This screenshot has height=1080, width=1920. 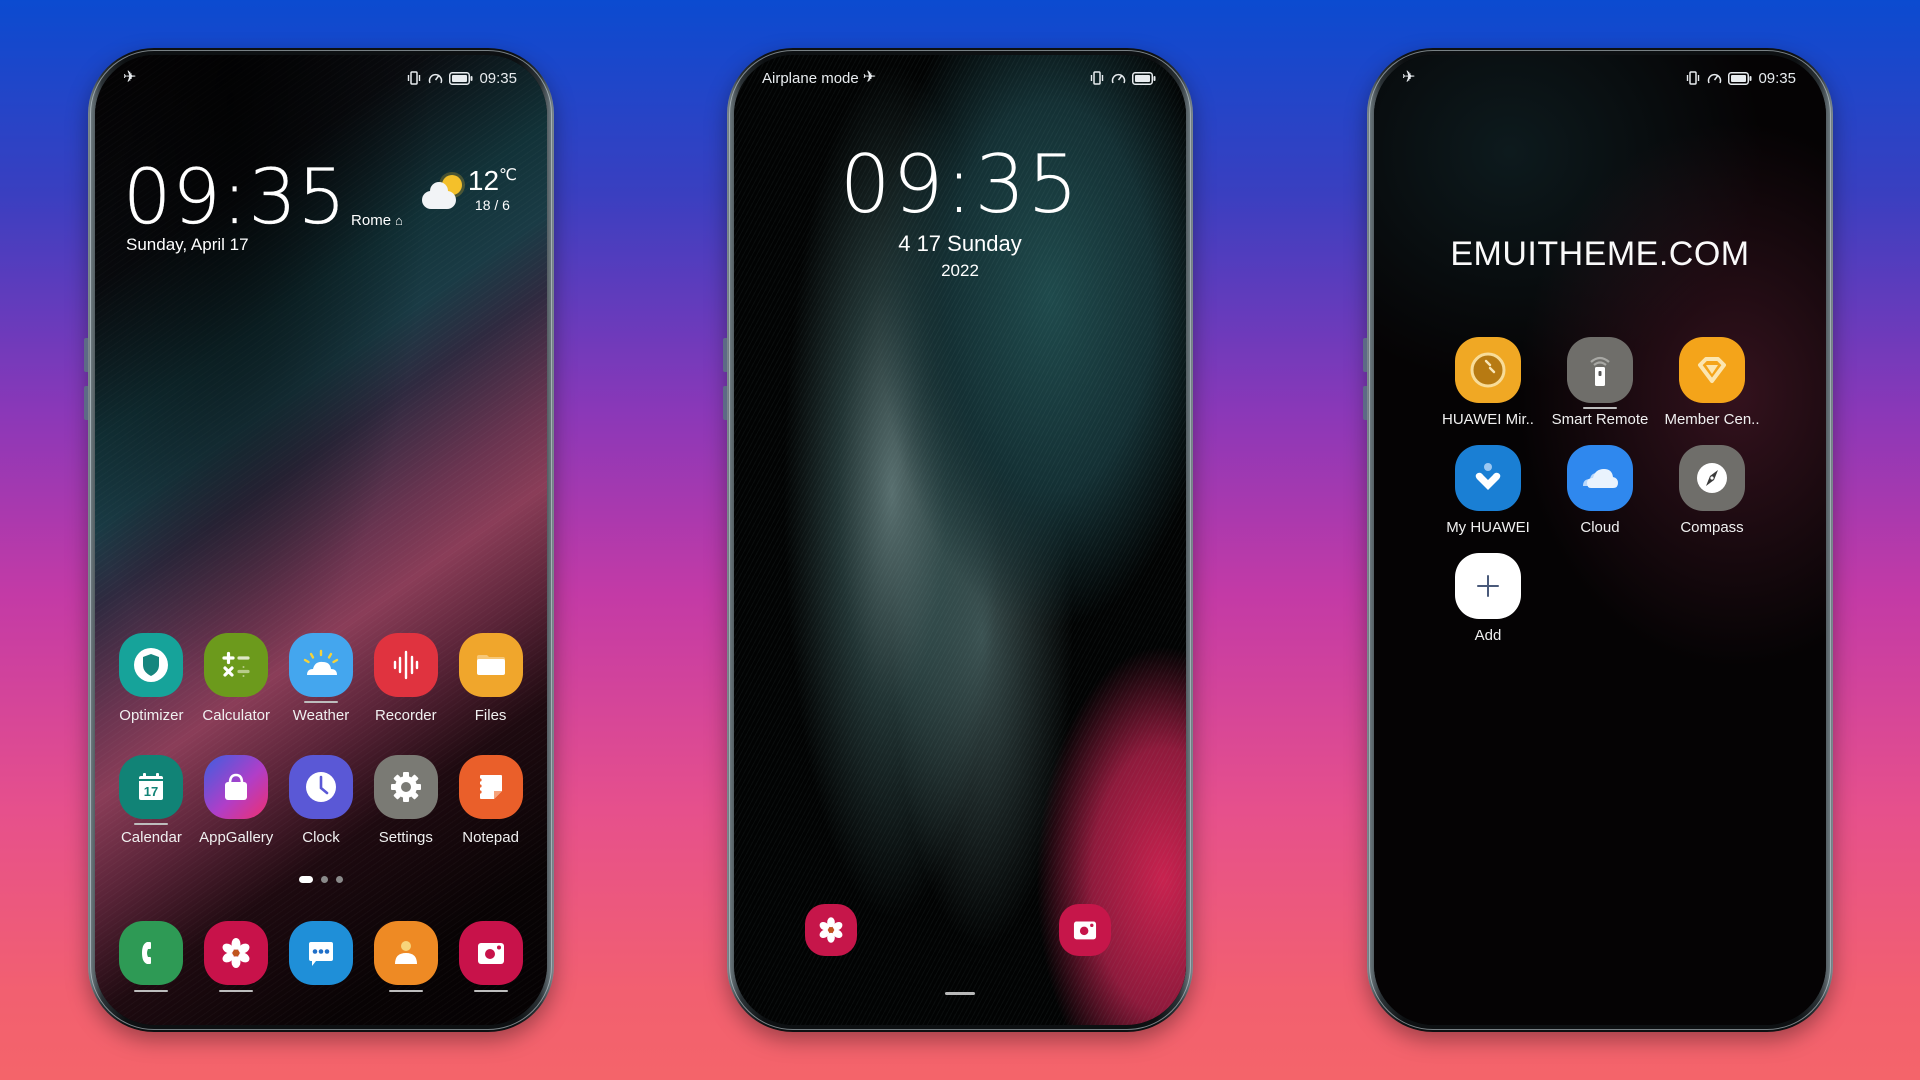 What do you see at coordinates (320, 787) in the screenshot?
I see `clock-icon` at bounding box center [320, 787].